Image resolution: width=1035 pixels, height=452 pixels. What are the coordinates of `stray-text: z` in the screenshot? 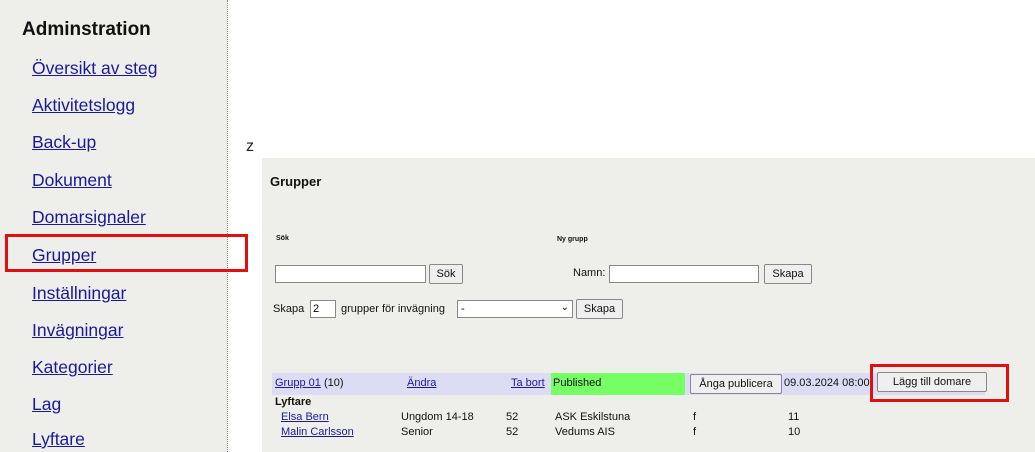 It's located at (250, 146).